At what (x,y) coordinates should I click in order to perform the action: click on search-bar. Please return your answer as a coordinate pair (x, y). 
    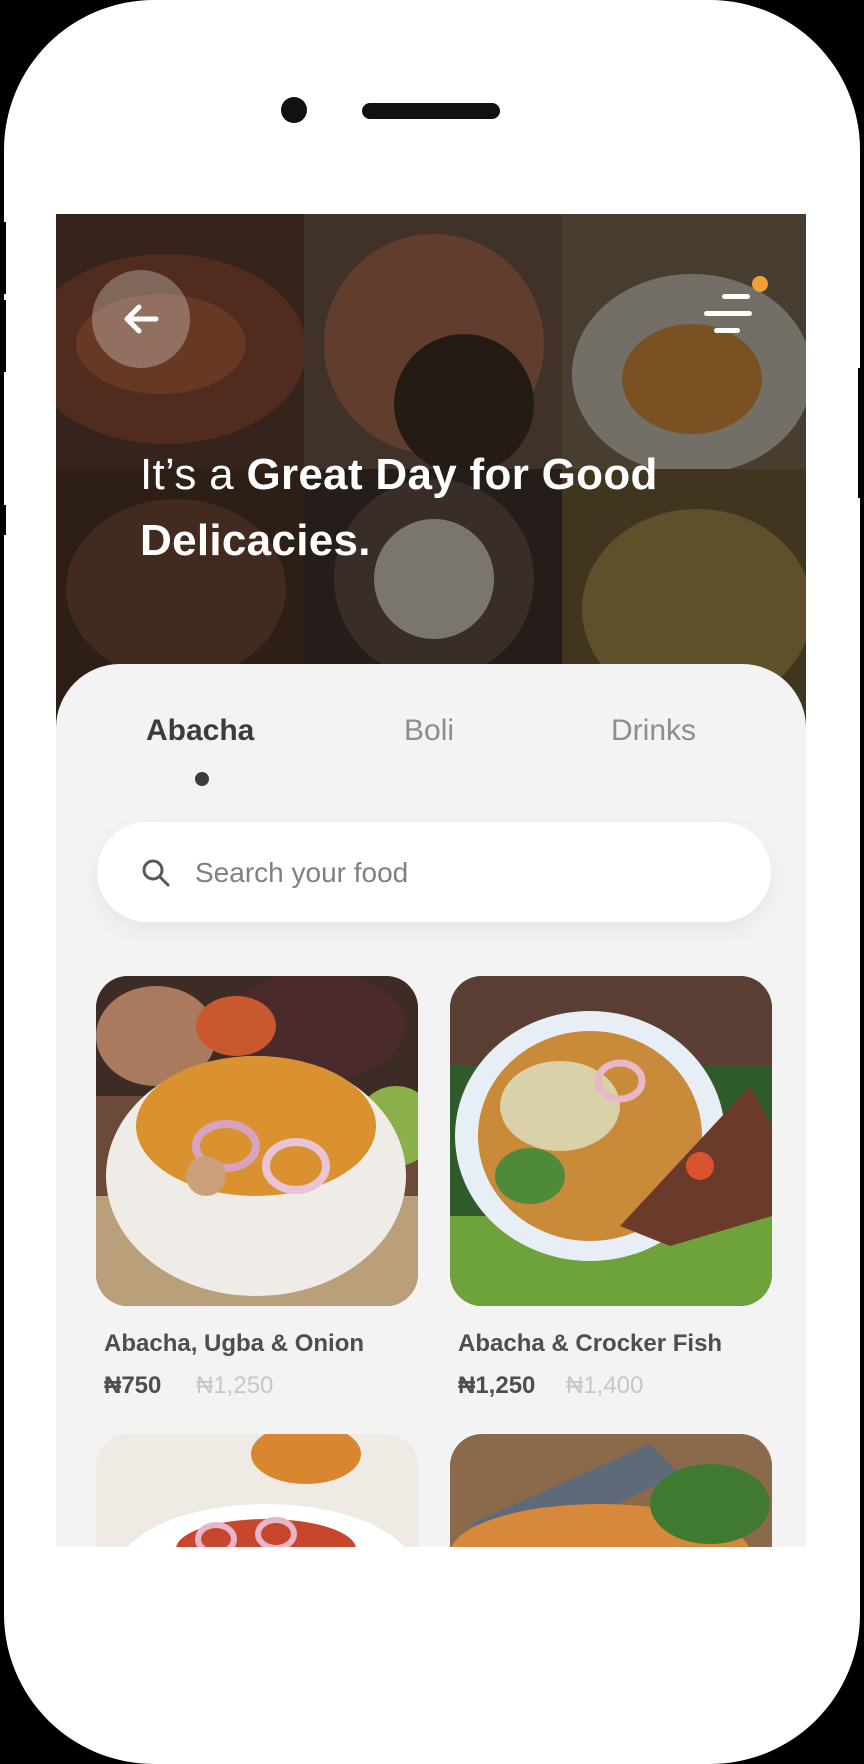
    Looking at the image, I should click on (434, 872).